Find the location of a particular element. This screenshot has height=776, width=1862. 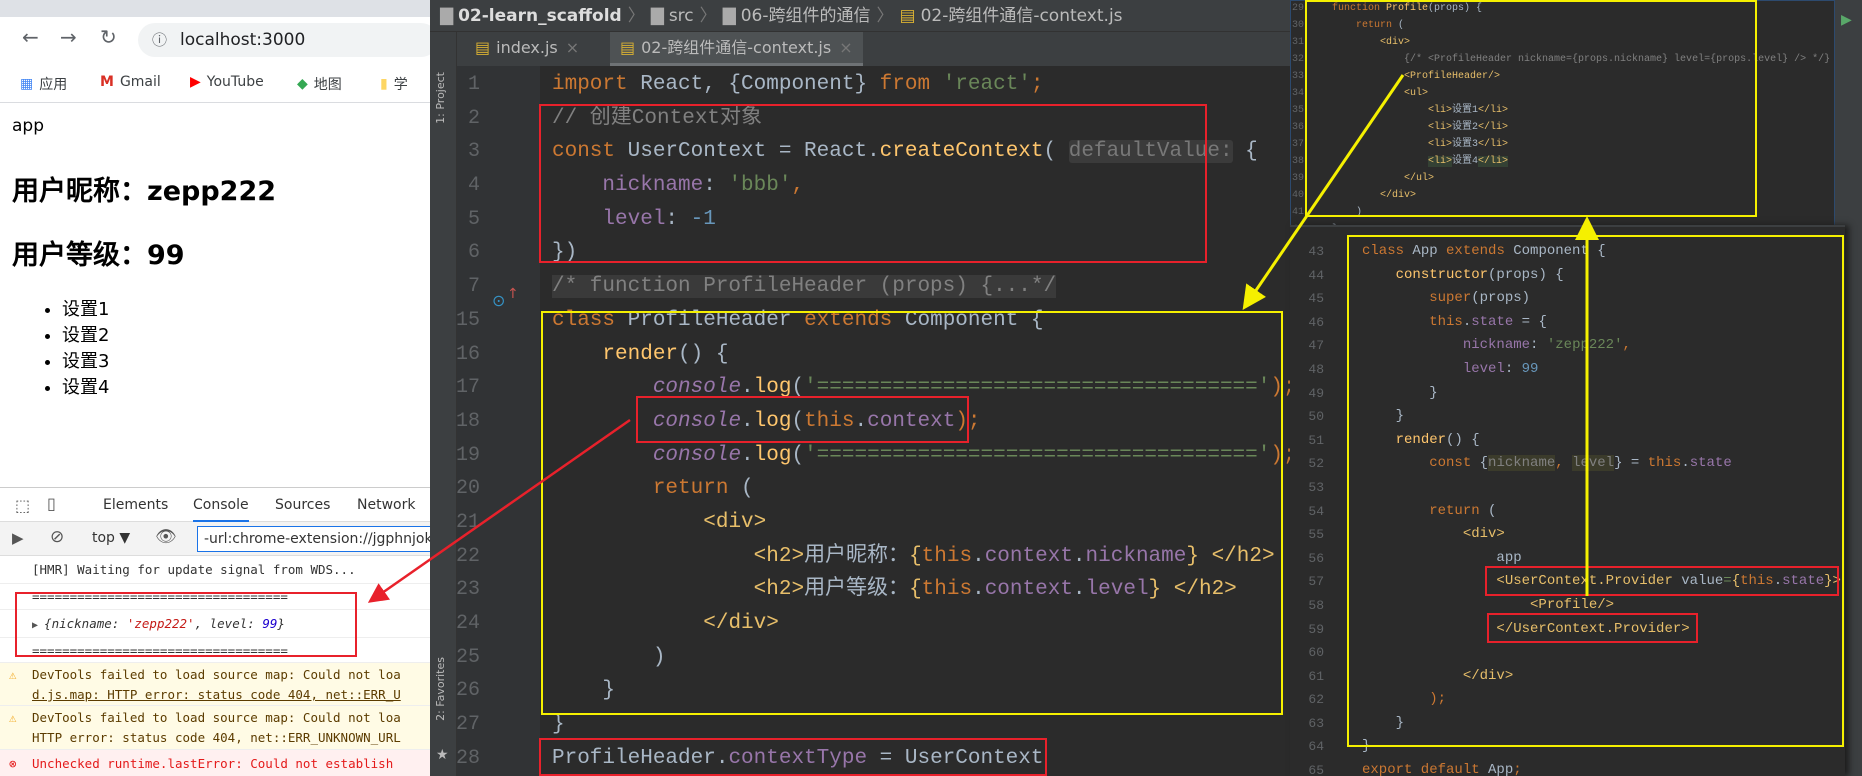

red-arrow-console is located at coordinates (499, 510).